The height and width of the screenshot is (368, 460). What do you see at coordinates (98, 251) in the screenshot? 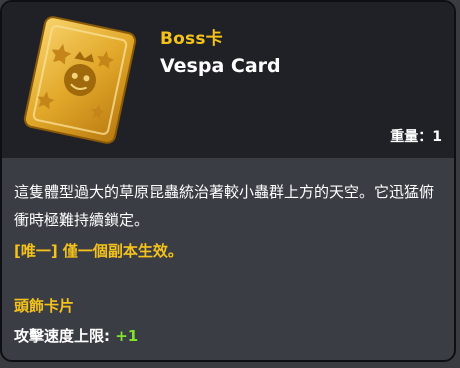
I see `unique-note: [唯一] 僅一個副本生效。` at bounding box center [98, 251].